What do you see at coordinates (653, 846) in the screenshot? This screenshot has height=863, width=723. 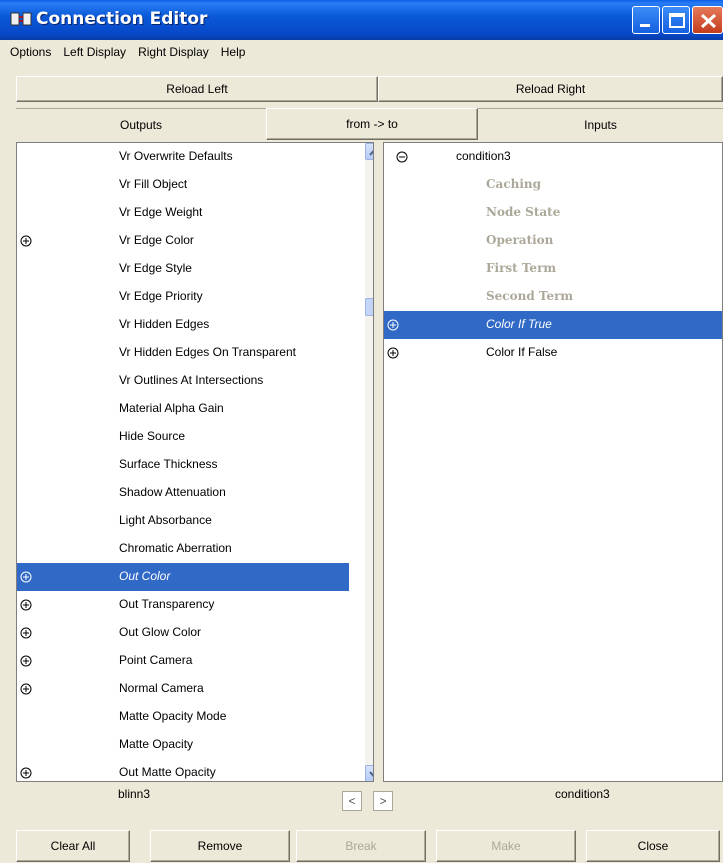 I see `close-button: Close` at bounding box center [653, 846].